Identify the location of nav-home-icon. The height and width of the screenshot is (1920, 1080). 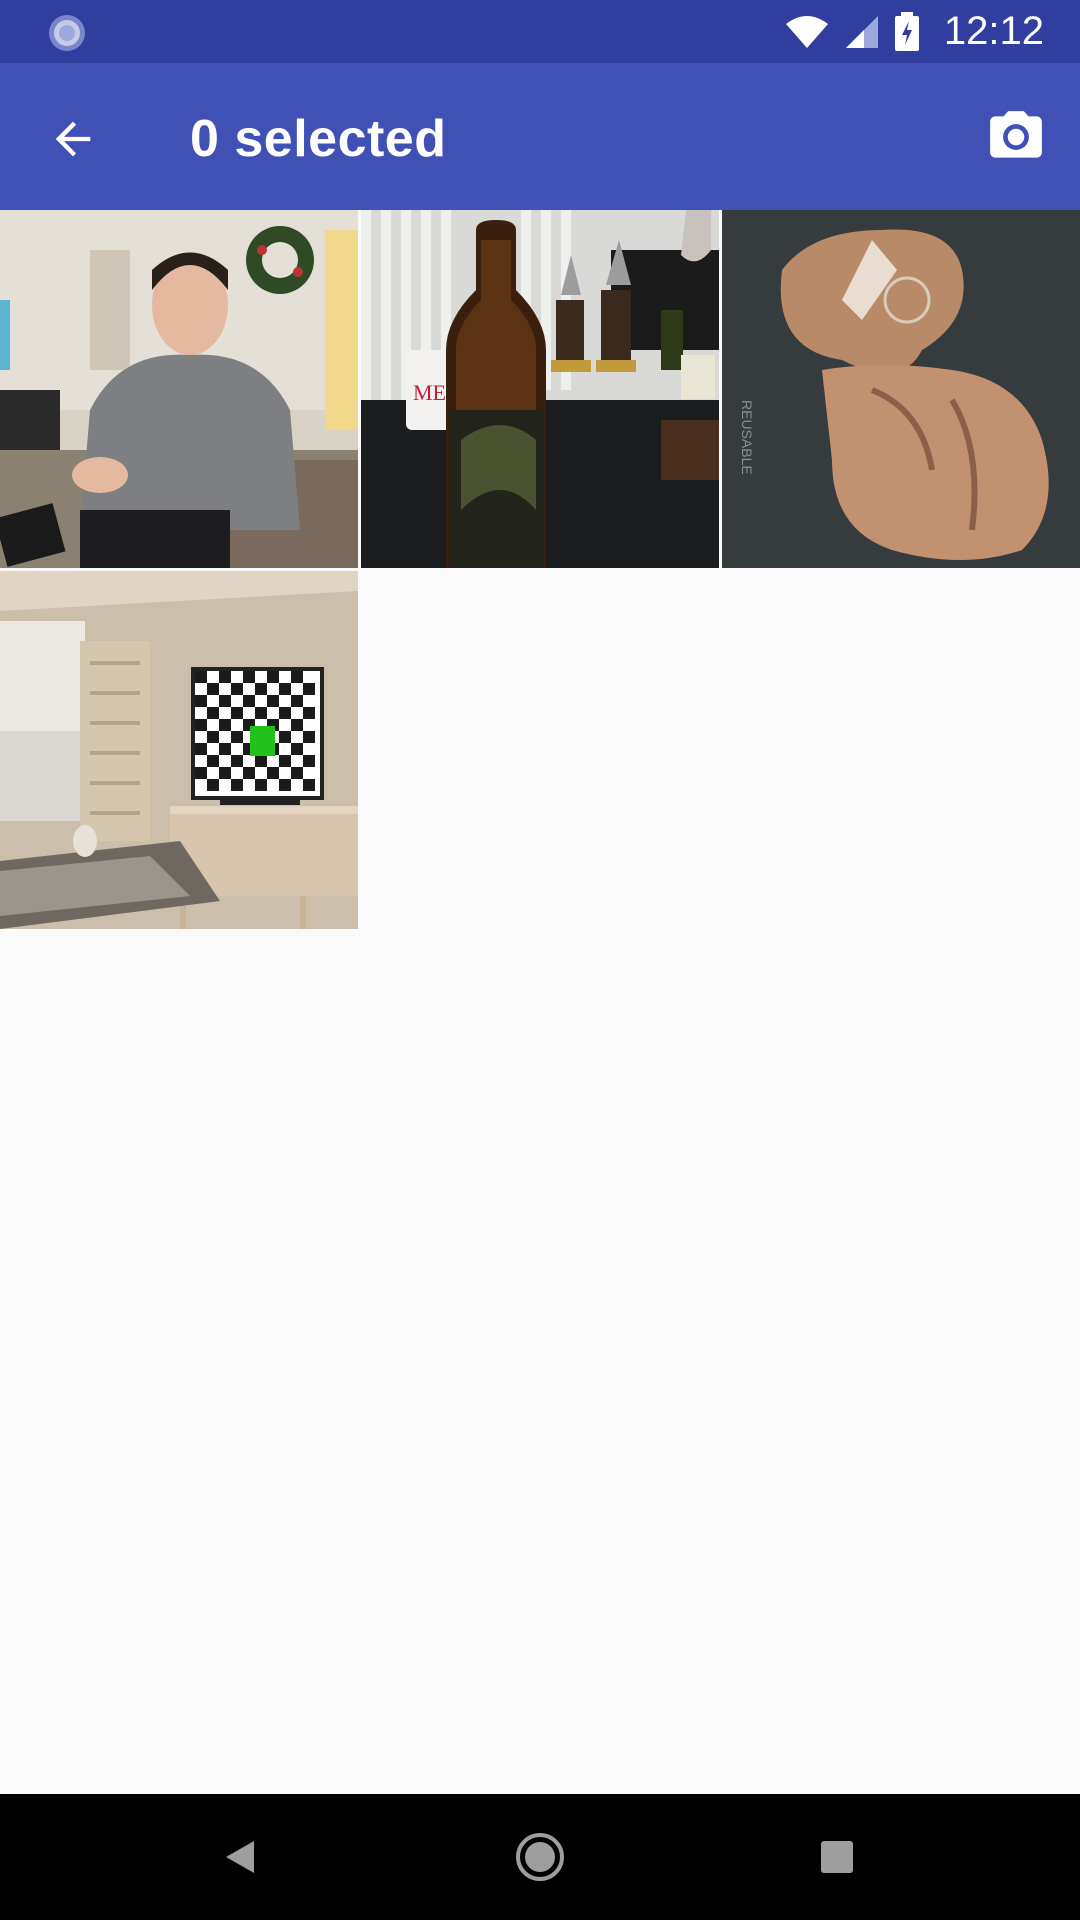
(540, 1857).